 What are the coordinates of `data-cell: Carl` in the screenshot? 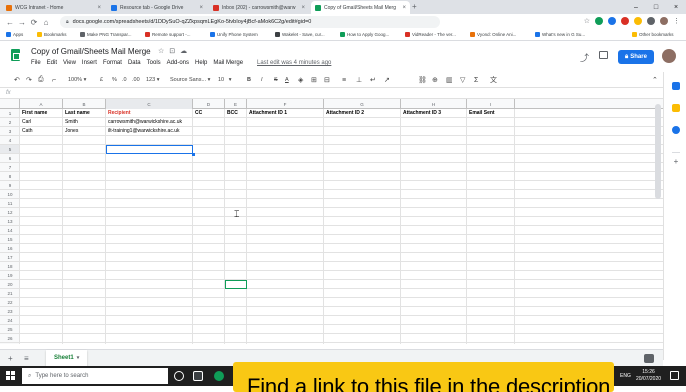 It's located at (41, 122).